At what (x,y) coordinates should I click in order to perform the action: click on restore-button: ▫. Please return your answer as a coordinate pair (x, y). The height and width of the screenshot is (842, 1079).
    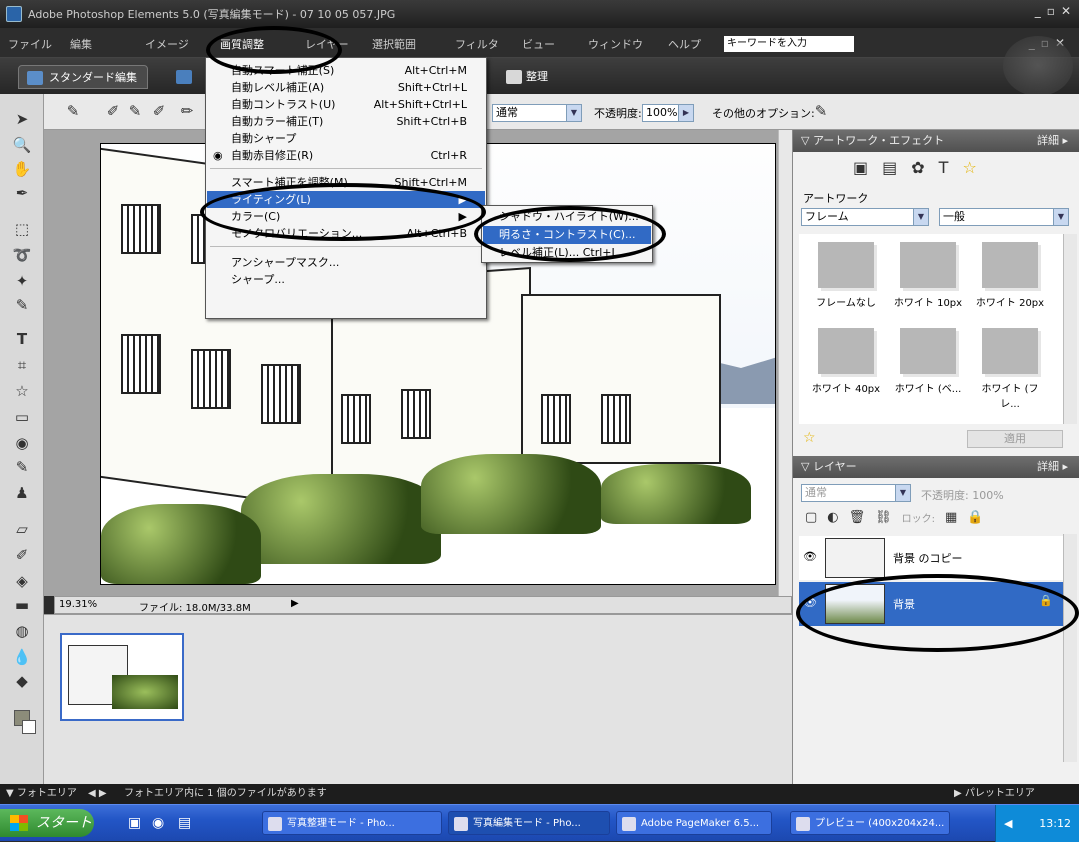
    Looking at the image, I should click on (1051, 11).